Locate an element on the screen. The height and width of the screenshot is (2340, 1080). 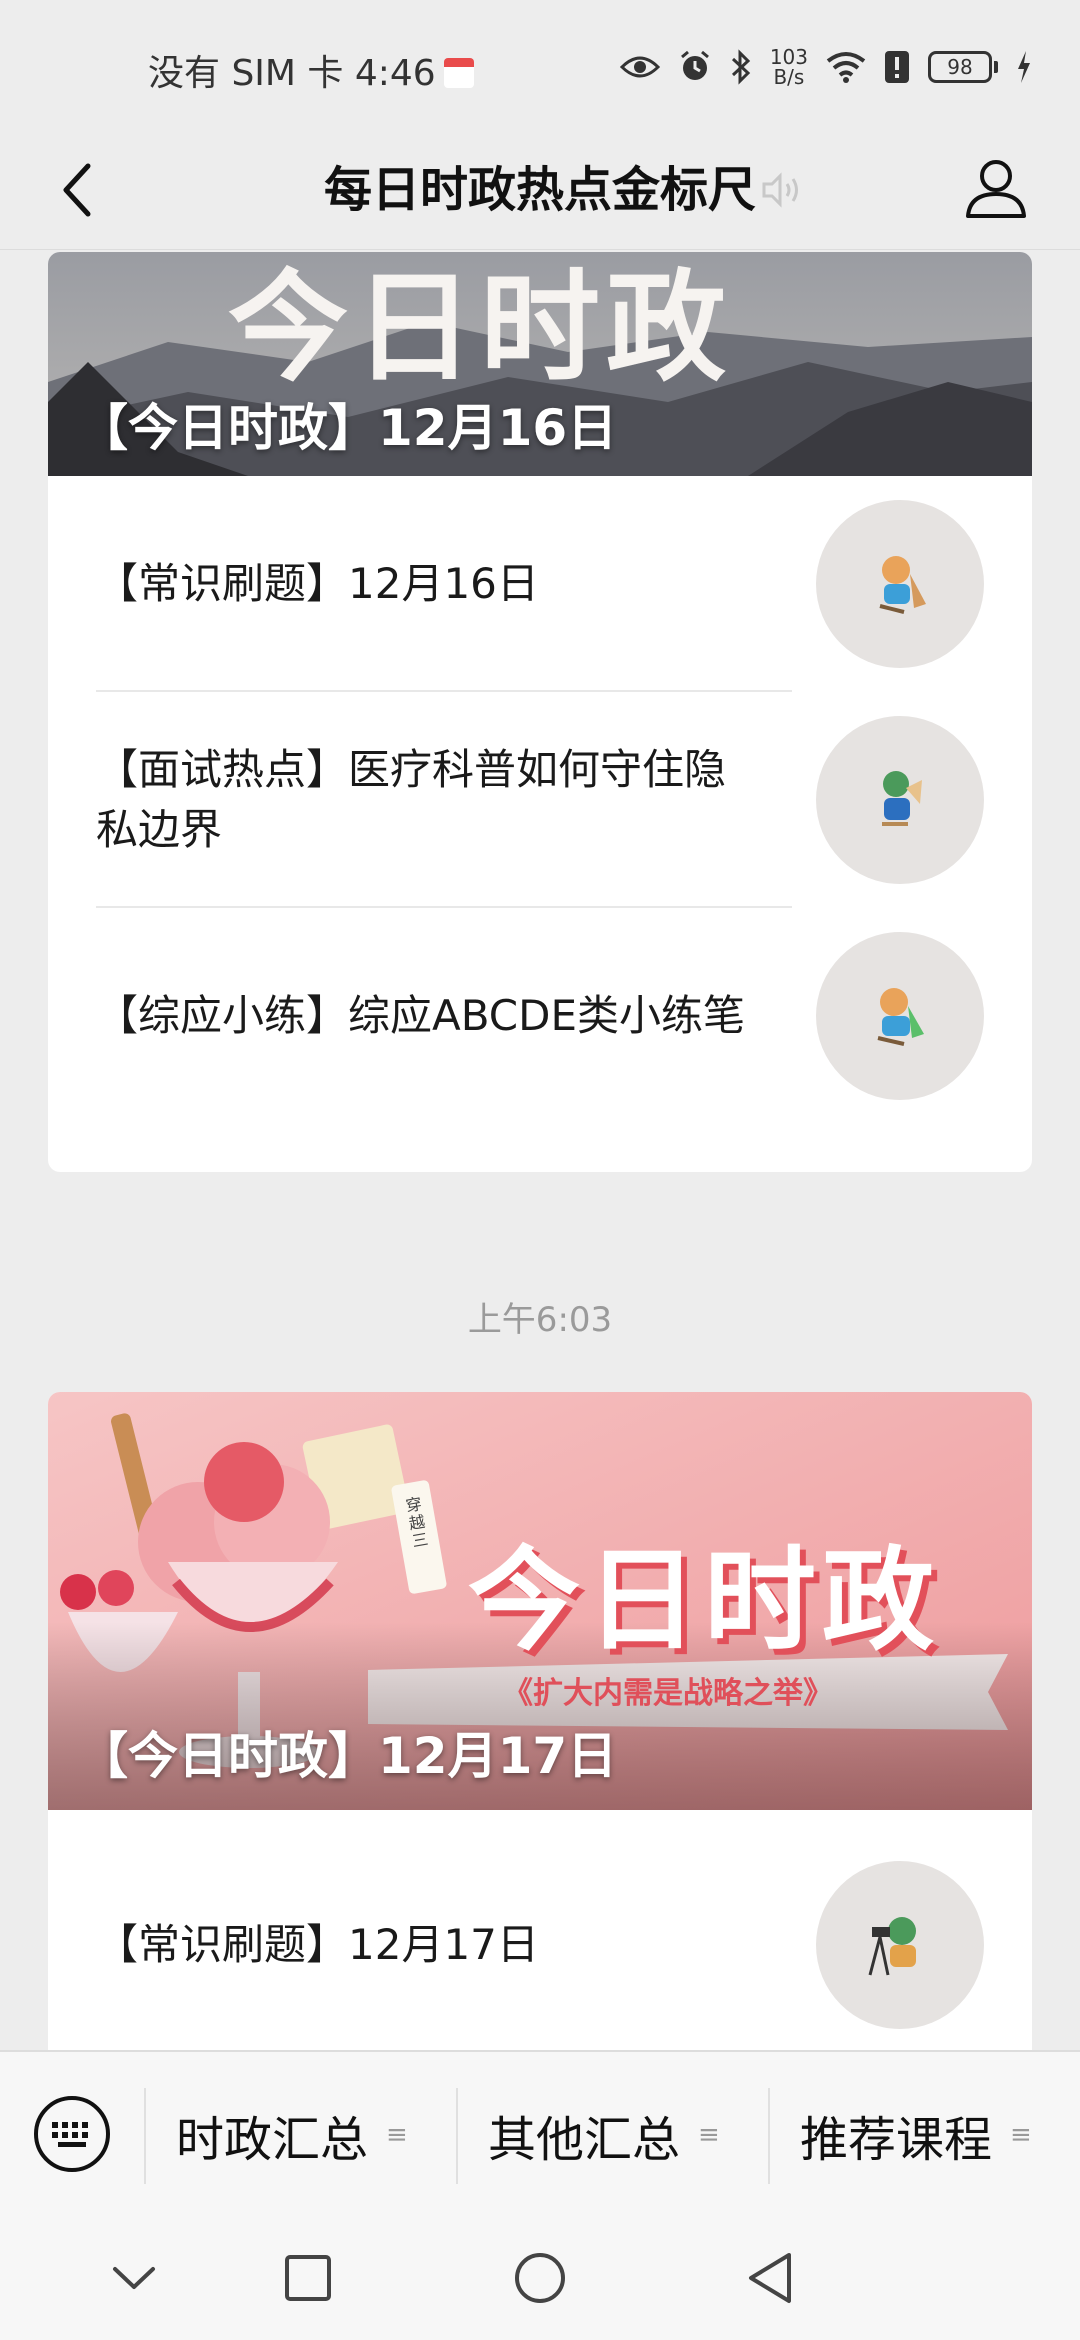
triangle-back-icon is located at coordinates (770, 2278).